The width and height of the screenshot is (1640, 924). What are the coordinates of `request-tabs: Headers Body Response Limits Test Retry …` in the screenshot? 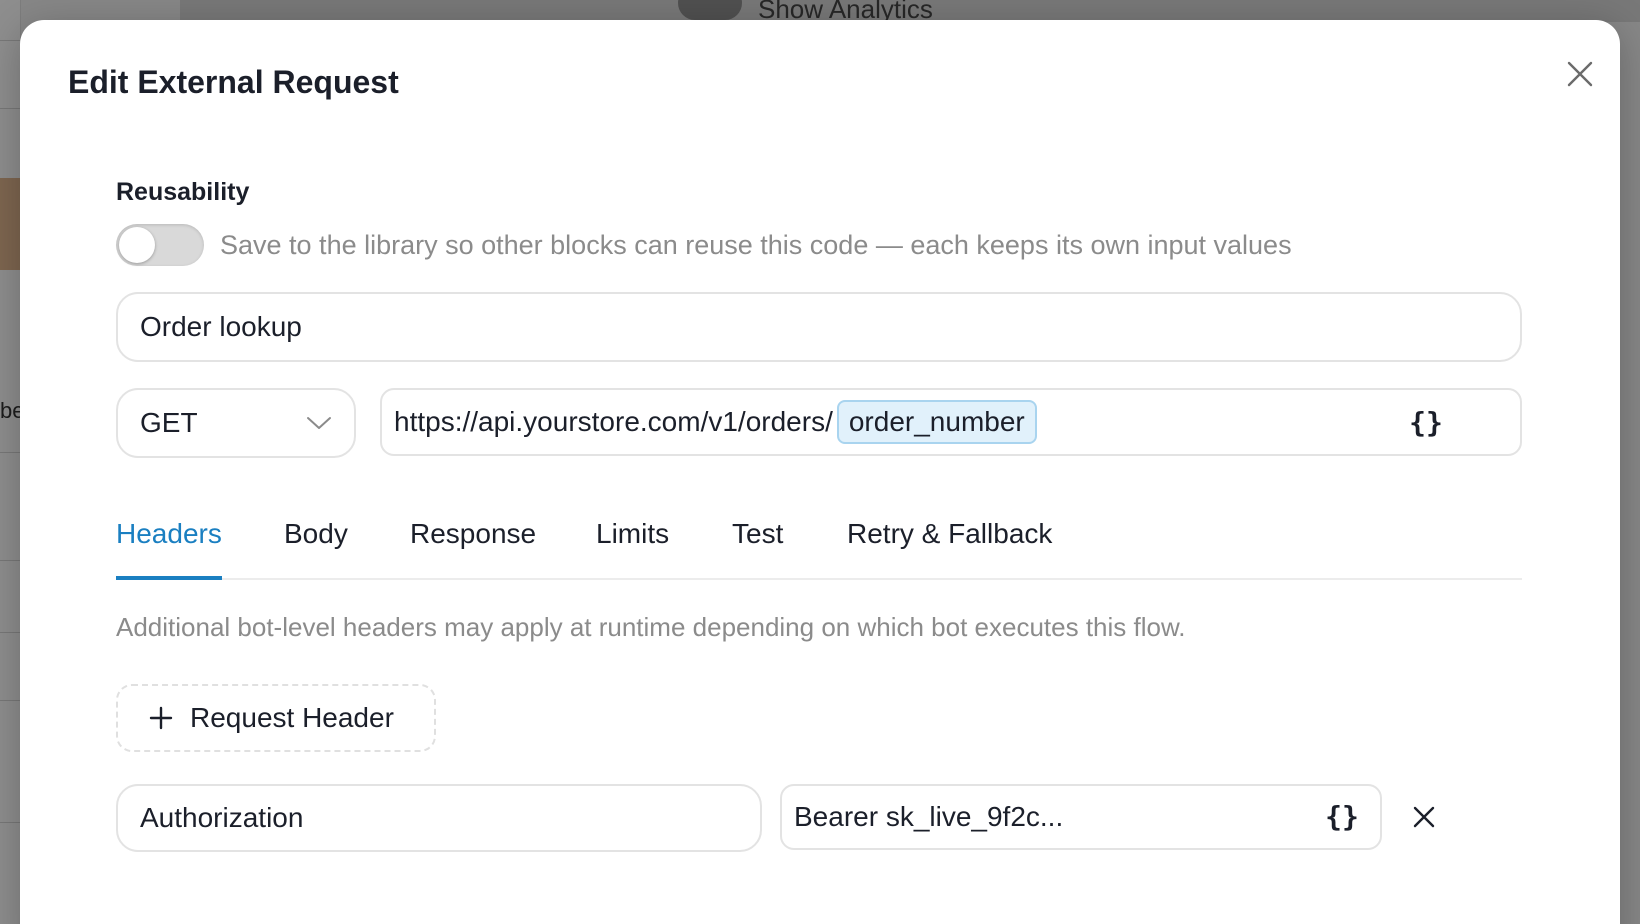 It's located at (819, 547).